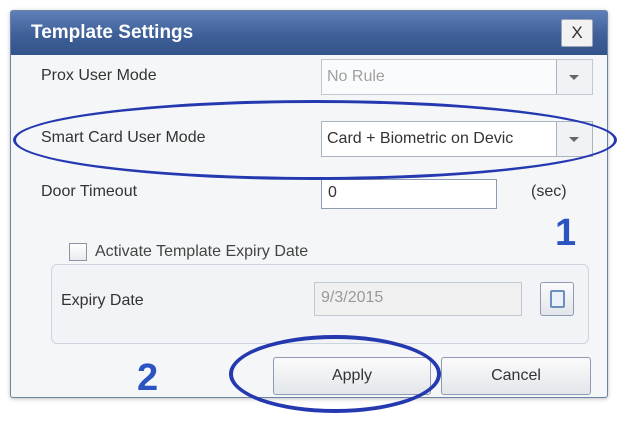 The height and width of the screenshot is (423, 617). Describe the element at coordinates (566, 233) in the screenshot. I see `annotation-number-1: 1` at that location.